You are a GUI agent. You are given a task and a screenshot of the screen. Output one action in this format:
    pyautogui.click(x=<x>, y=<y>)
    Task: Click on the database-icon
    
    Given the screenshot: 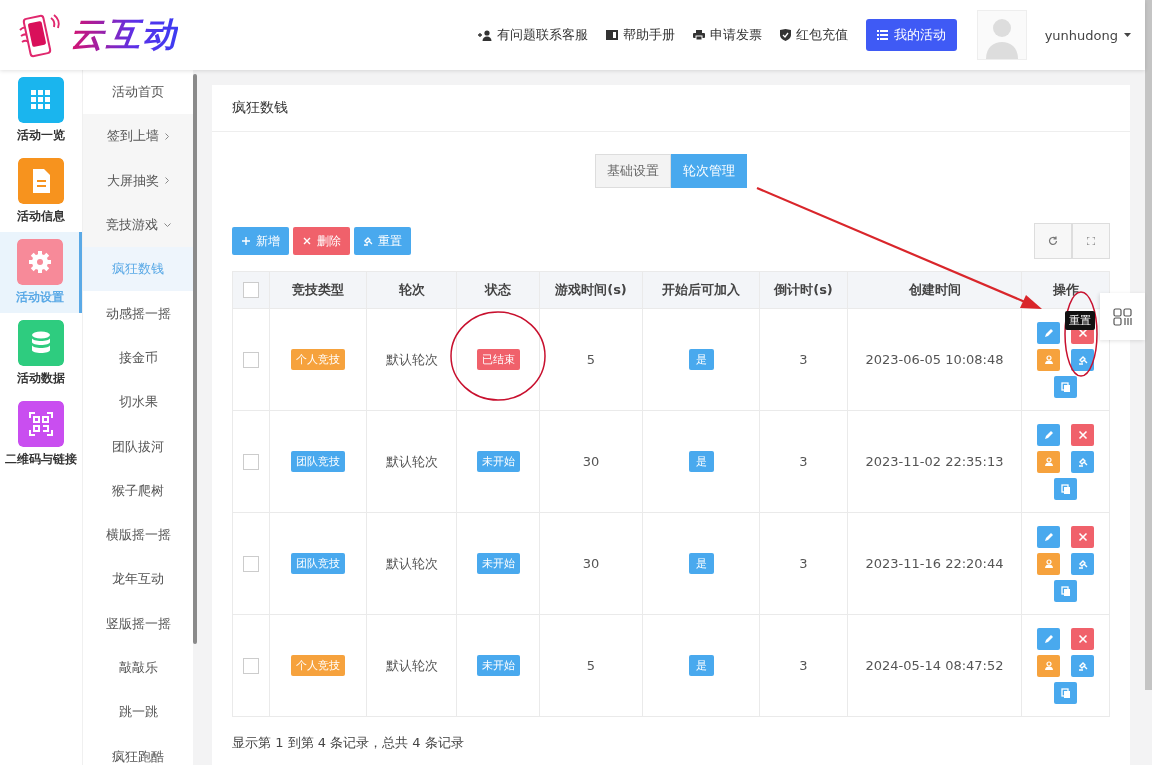 What is the action you would take?
    pyautogui.click(x=41, y=343)
    